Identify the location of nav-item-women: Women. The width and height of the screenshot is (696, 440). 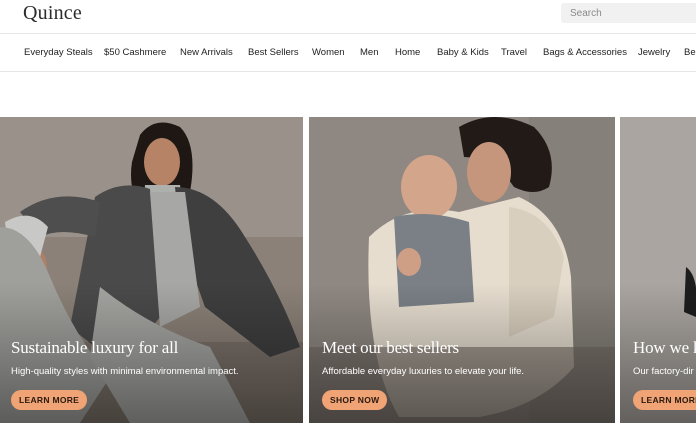
(328, 52).